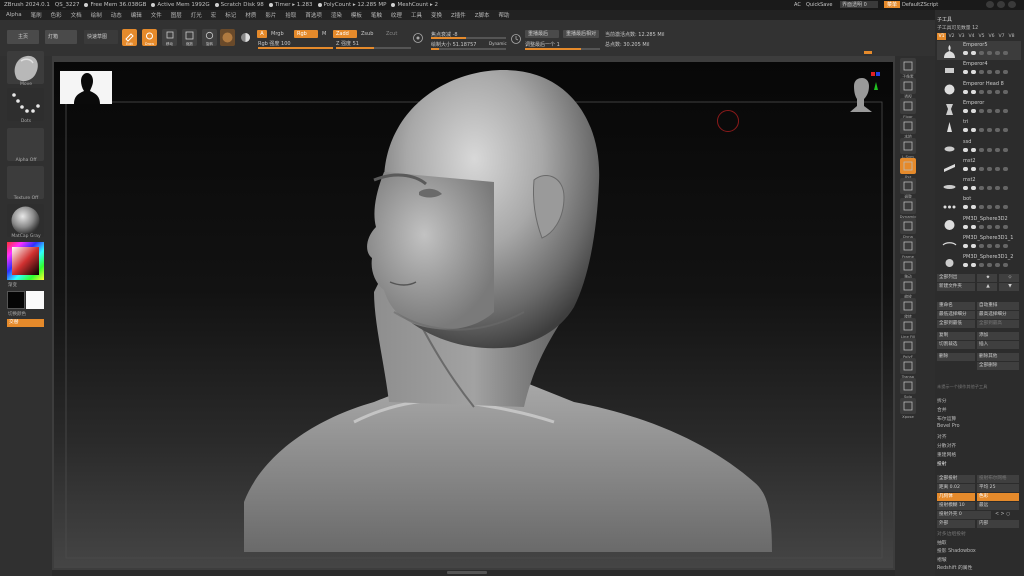 Image resolution: width=1024 pixels, height=576 pixels. Describe the element at coordinates (245, 37) in the screenshot. I see `color-picker-icon` at that location.